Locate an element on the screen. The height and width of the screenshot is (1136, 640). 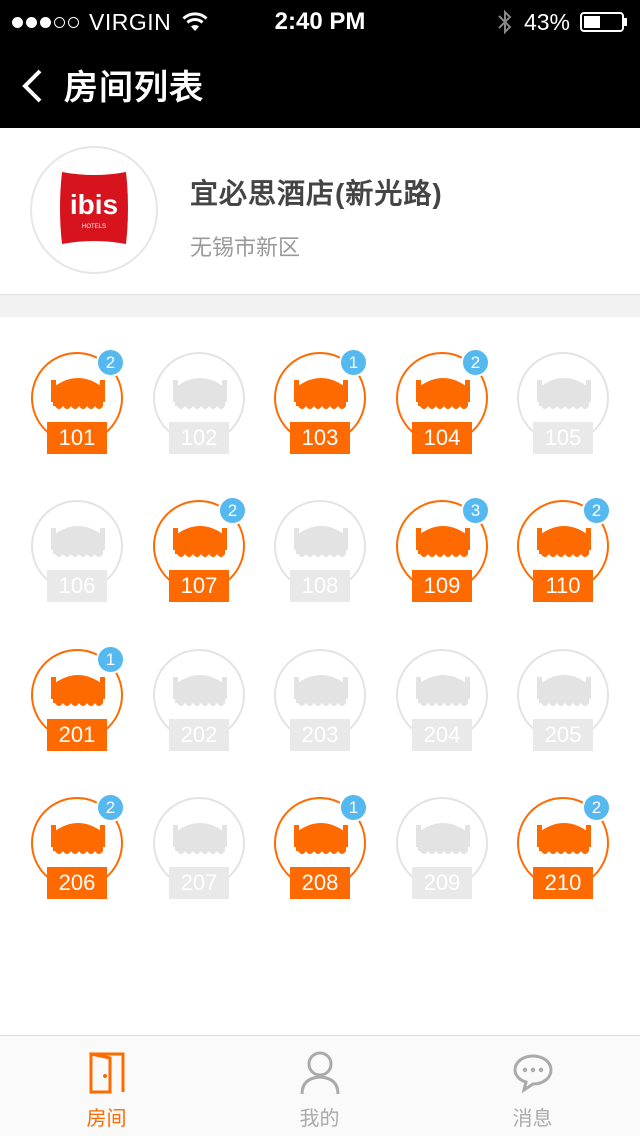
room-209: 209 is located at coordinates (444, 852).